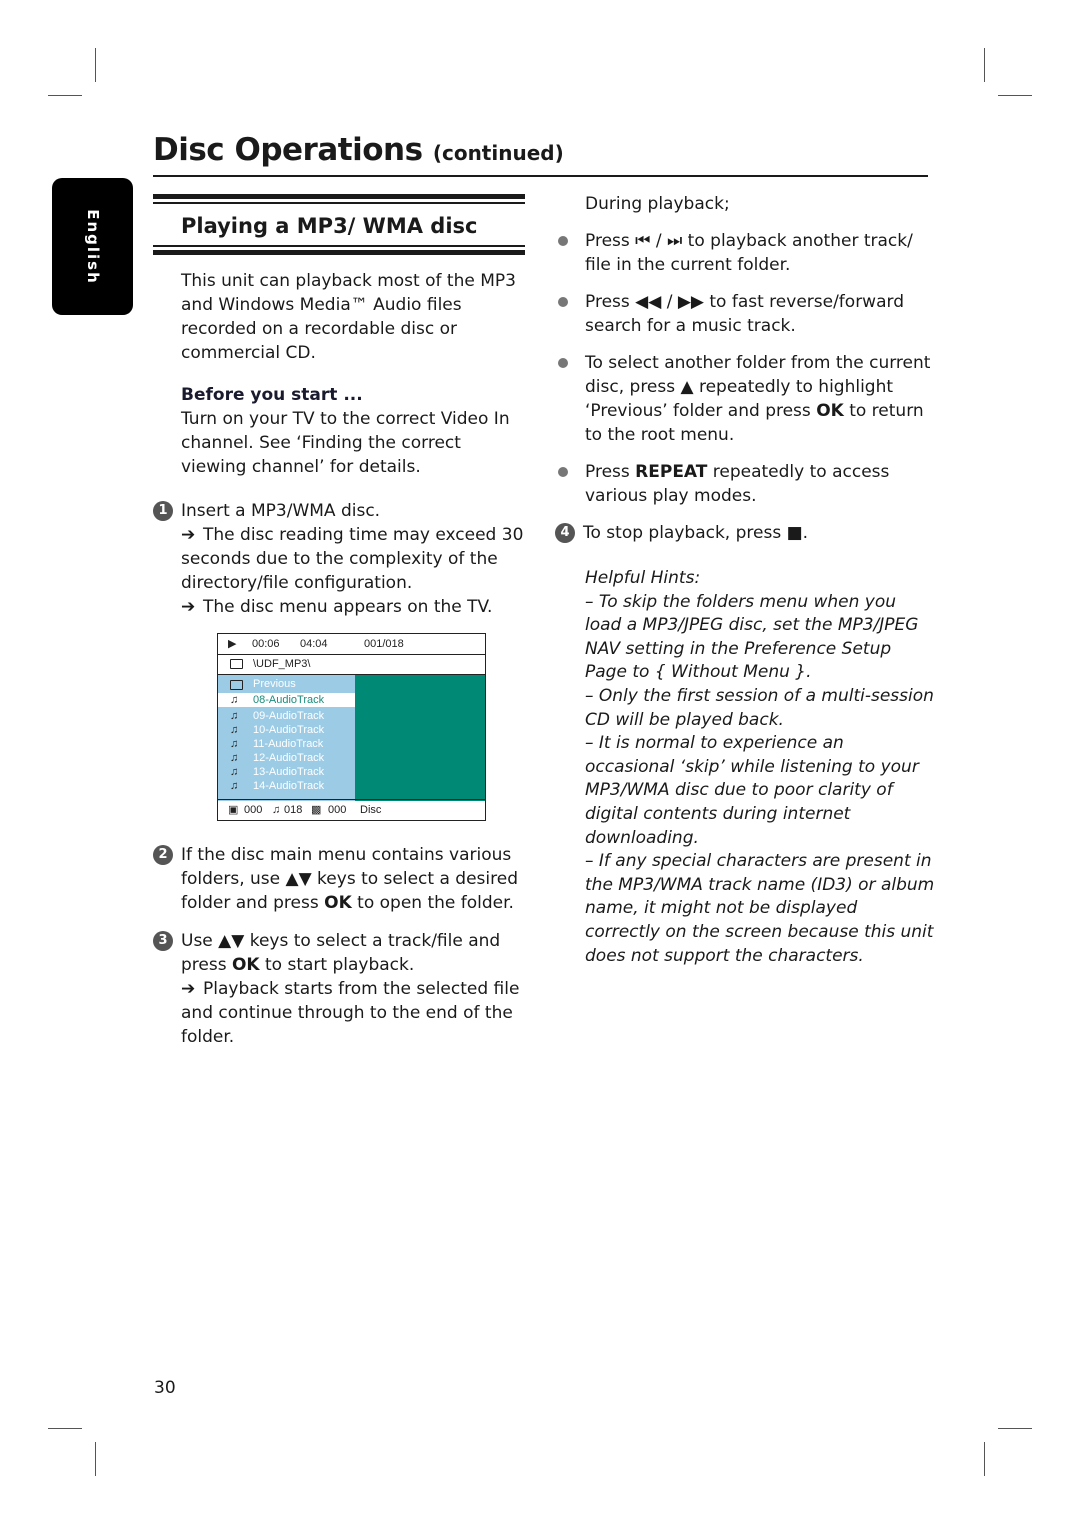  I want to click on osd-list-item: Previous, so click(286, 684).